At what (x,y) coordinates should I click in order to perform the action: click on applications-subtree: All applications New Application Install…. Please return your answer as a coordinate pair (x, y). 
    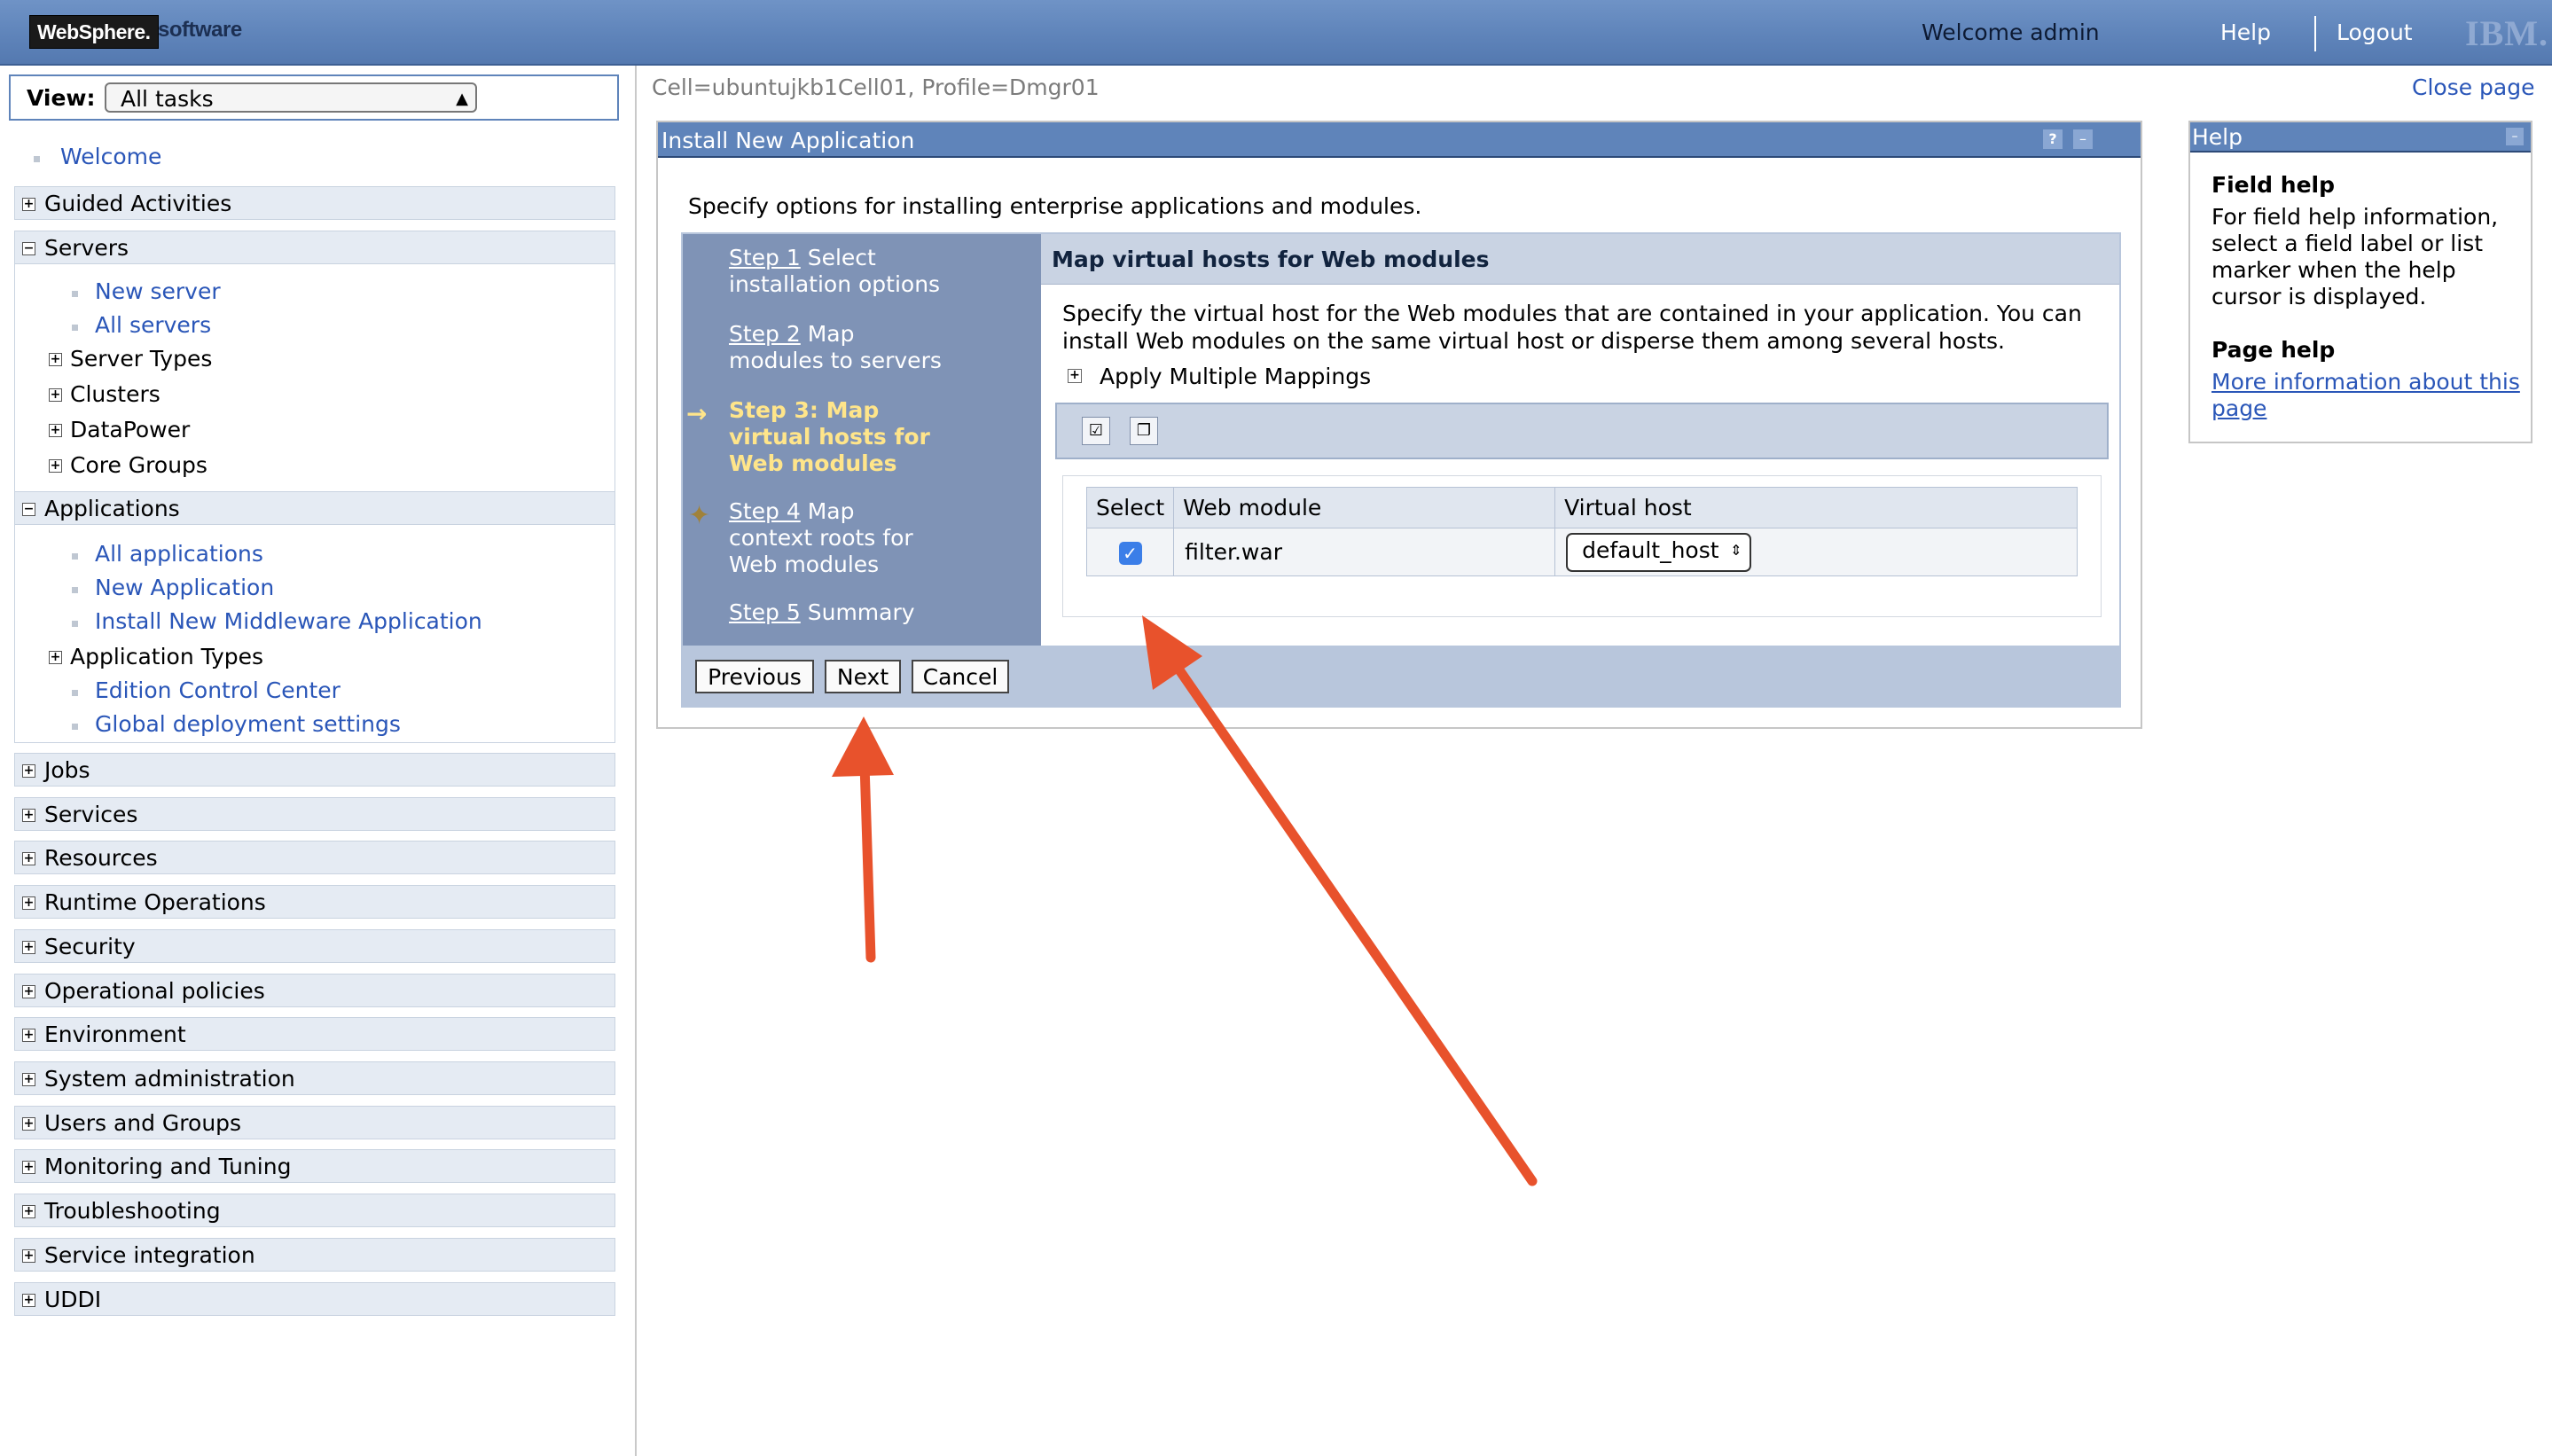
    Looking at the image, I should click on (314, 633).